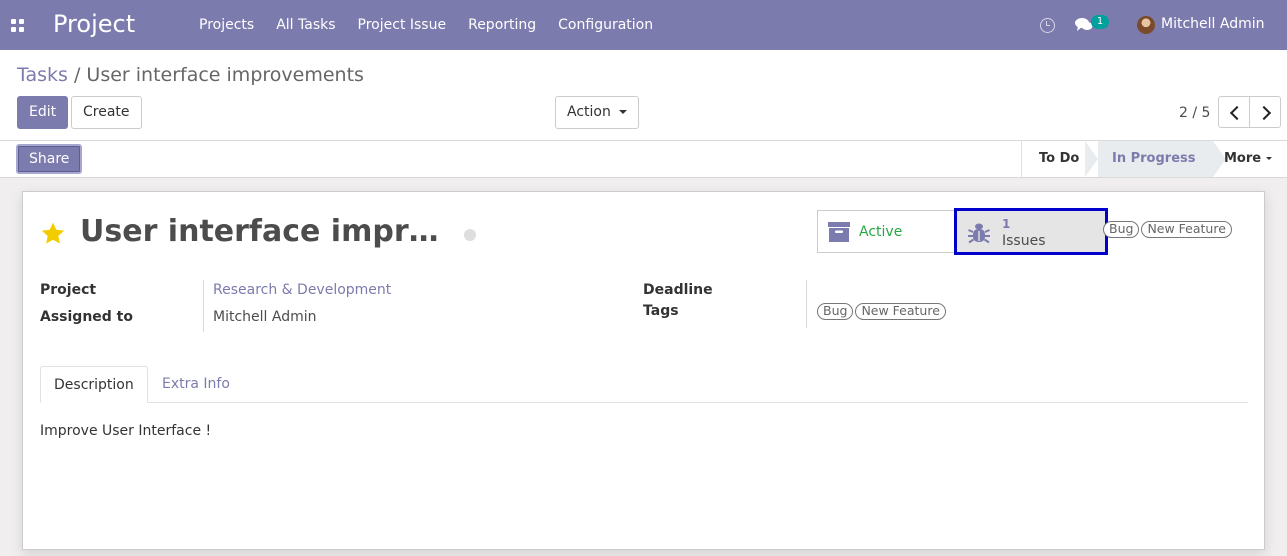 The image size is (1287, 556). I want to click on description-text: Improve User Interface !, so click(125, 431).